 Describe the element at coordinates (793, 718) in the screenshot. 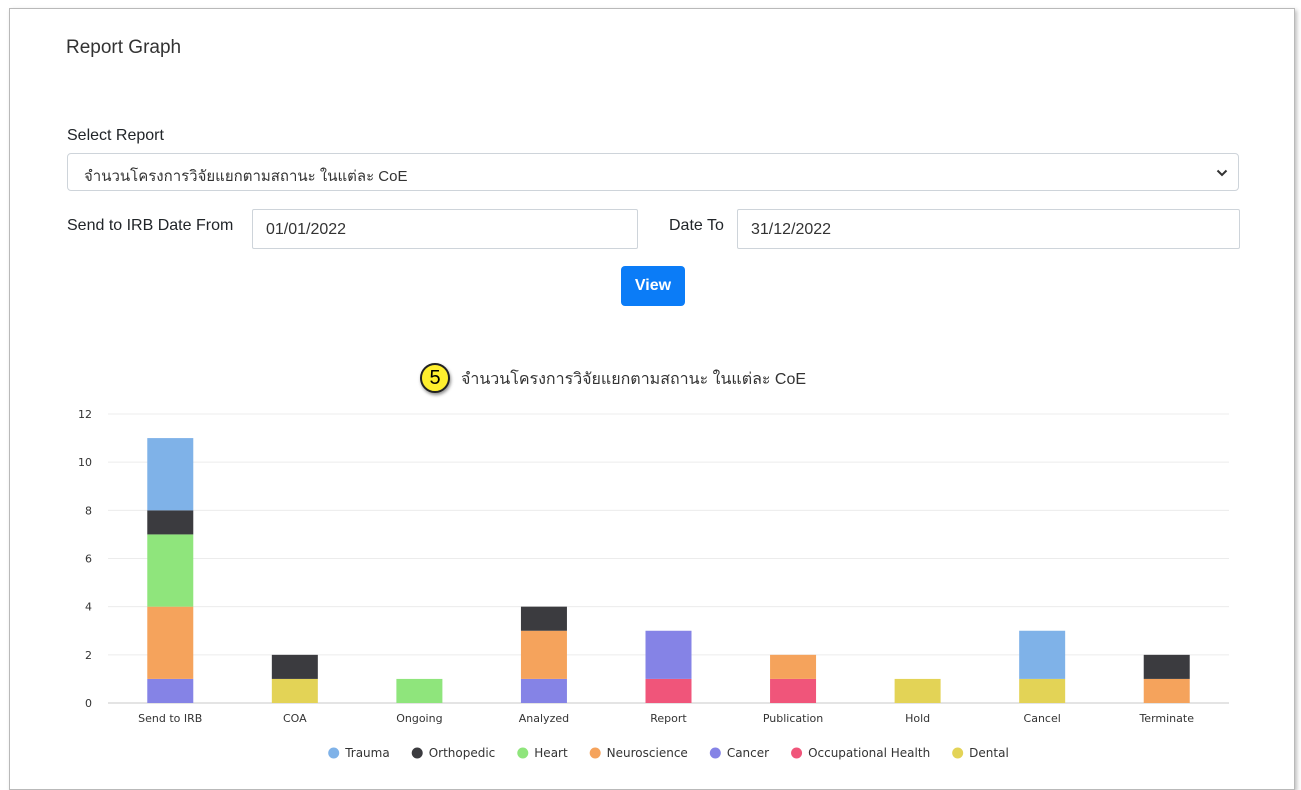

I see `x-tick-label: Publication` at that location.